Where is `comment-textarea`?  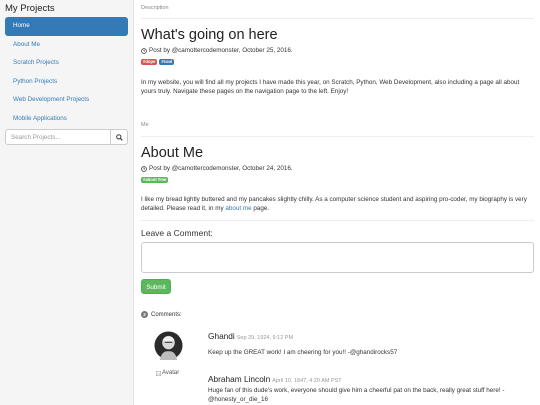
comment-textarea is located at coordinates (337, 257).